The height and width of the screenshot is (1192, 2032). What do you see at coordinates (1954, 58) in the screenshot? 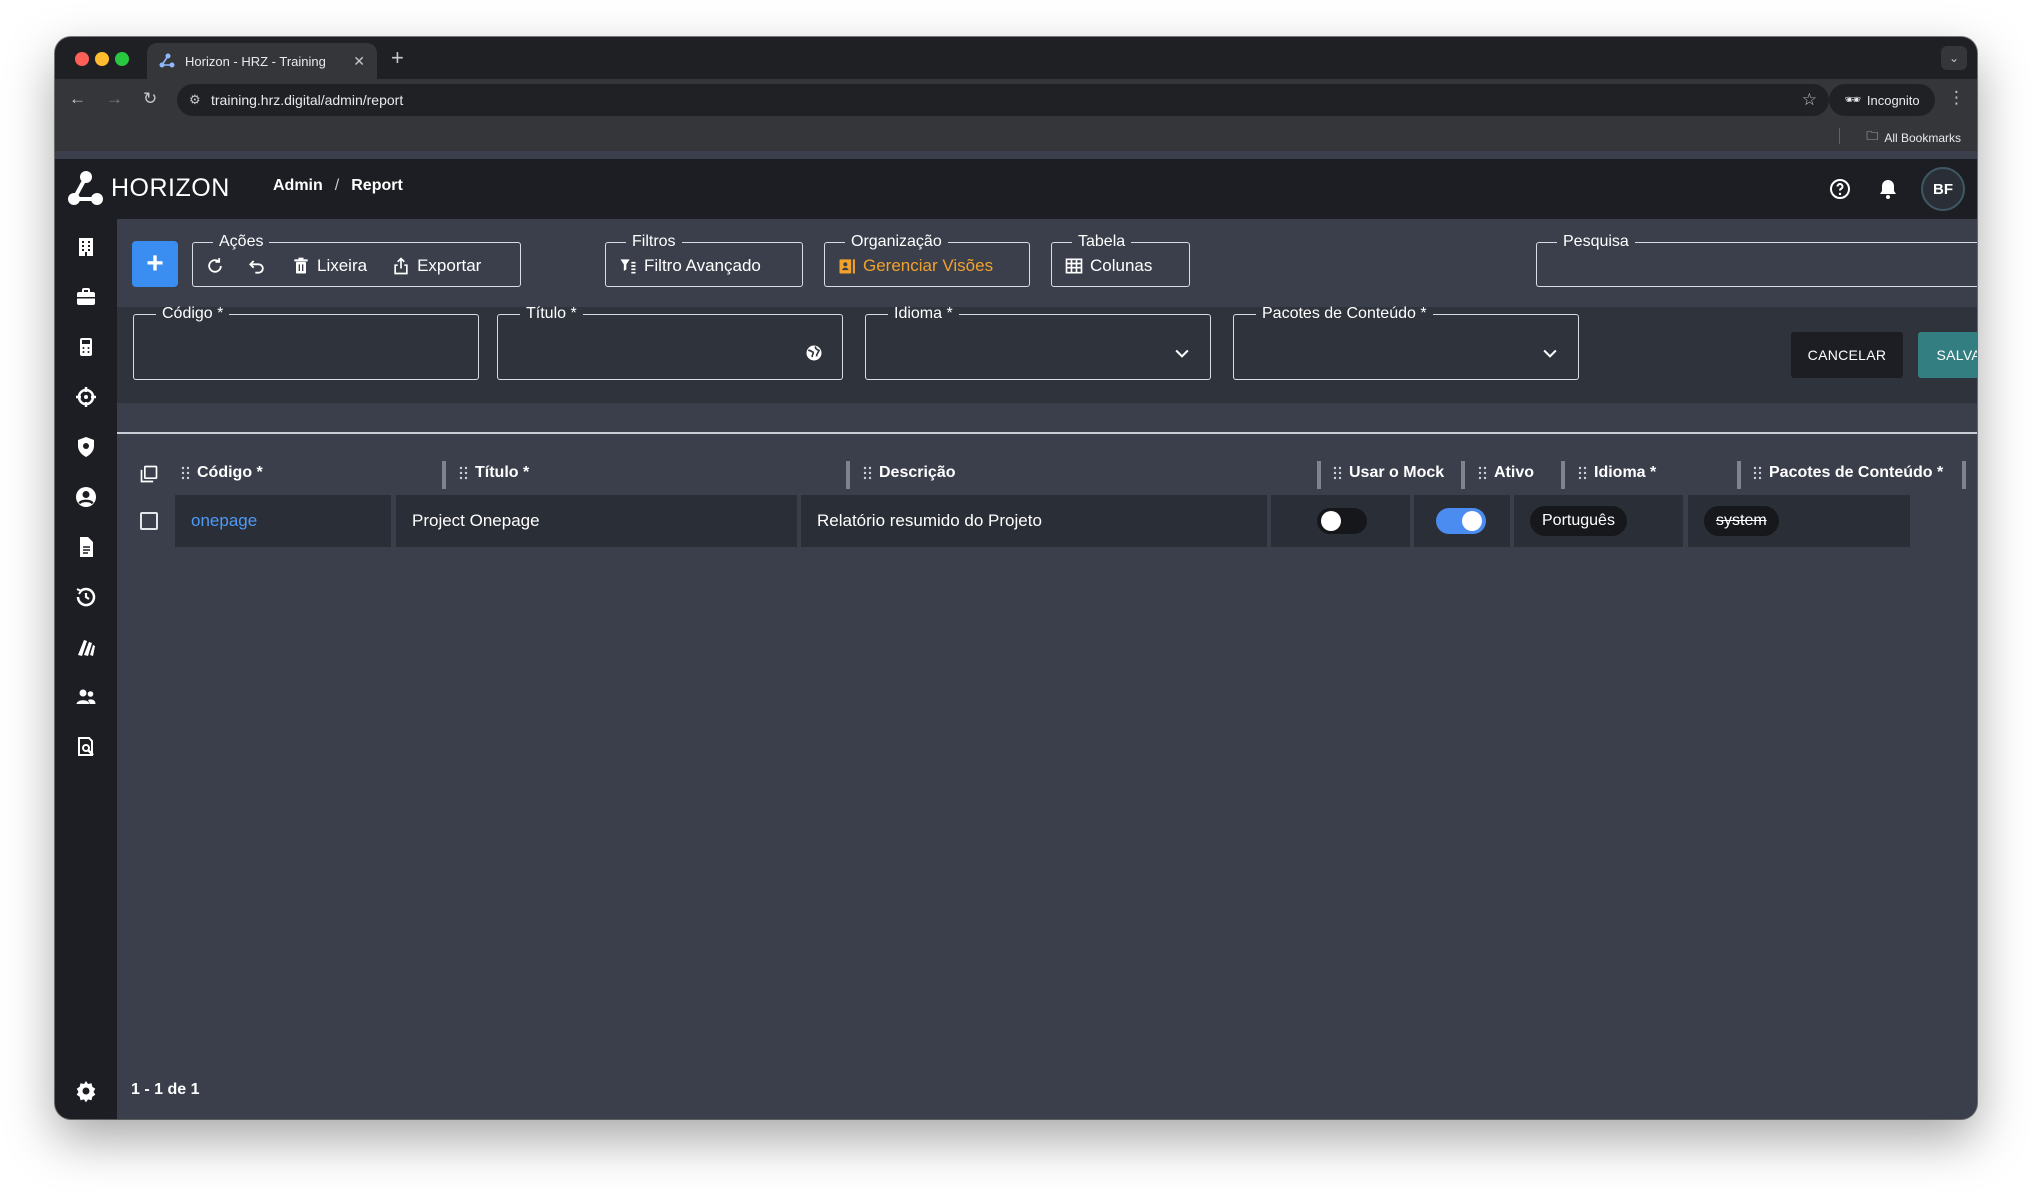
I see `tab-search-icon: ⌄` at bounding box center [1954, 58].